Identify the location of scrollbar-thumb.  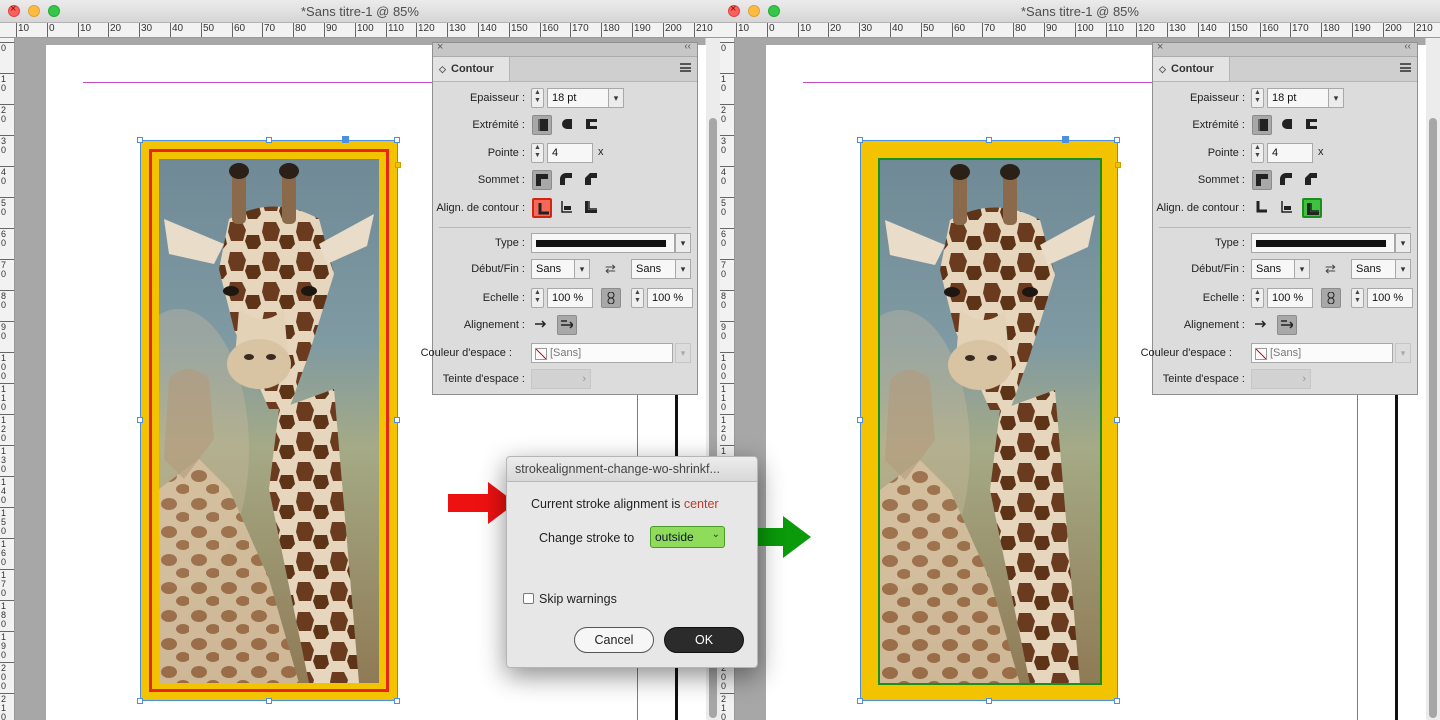
(1433, 418).